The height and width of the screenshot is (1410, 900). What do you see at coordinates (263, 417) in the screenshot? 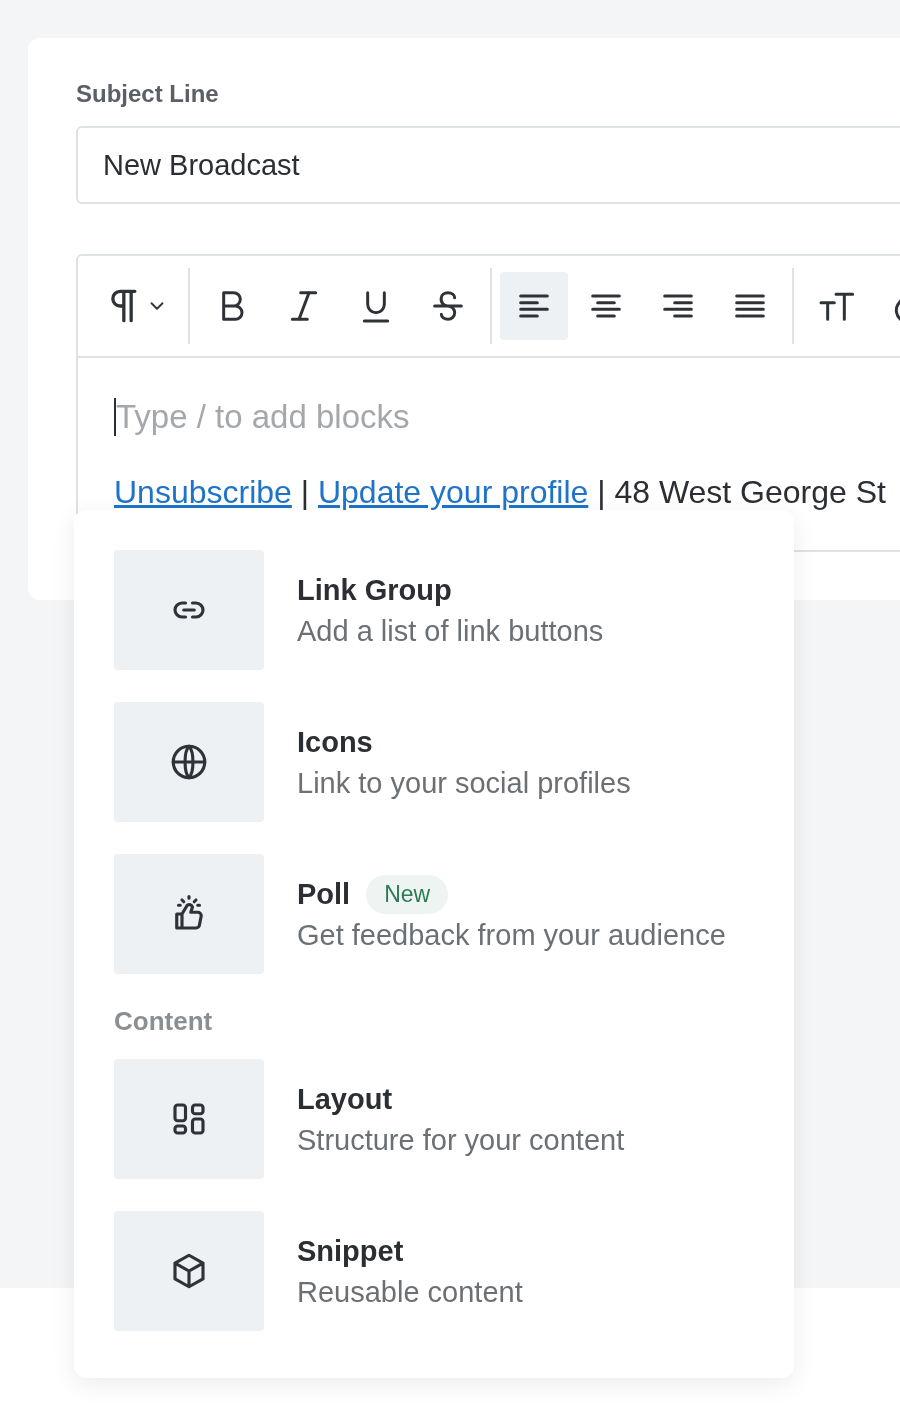
I see `editor-placeholder: Type / to add blocks` at bounding box center [263, 417].